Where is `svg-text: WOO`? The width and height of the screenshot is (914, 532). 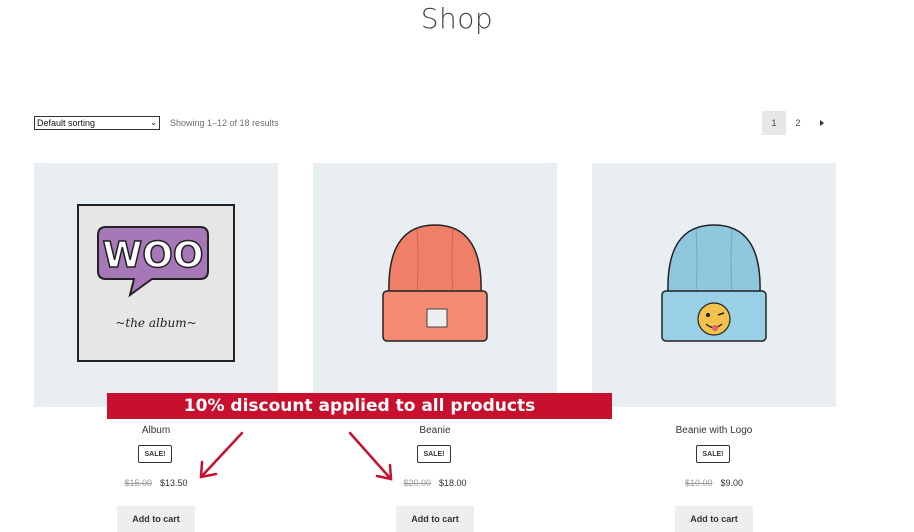
svg-text: WOO is located at coordinates (153, 255).